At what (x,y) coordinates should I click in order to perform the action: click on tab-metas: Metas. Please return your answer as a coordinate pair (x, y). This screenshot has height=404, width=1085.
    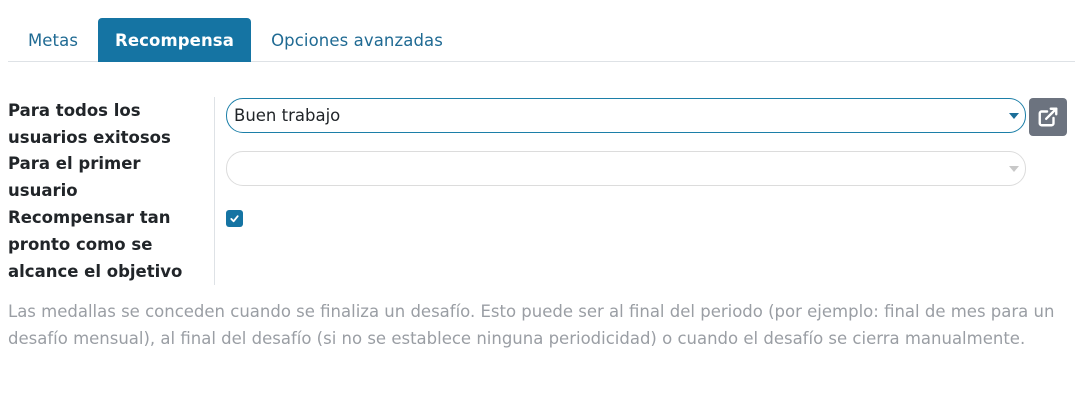
    Looking at the image, I should click on (53, 40).